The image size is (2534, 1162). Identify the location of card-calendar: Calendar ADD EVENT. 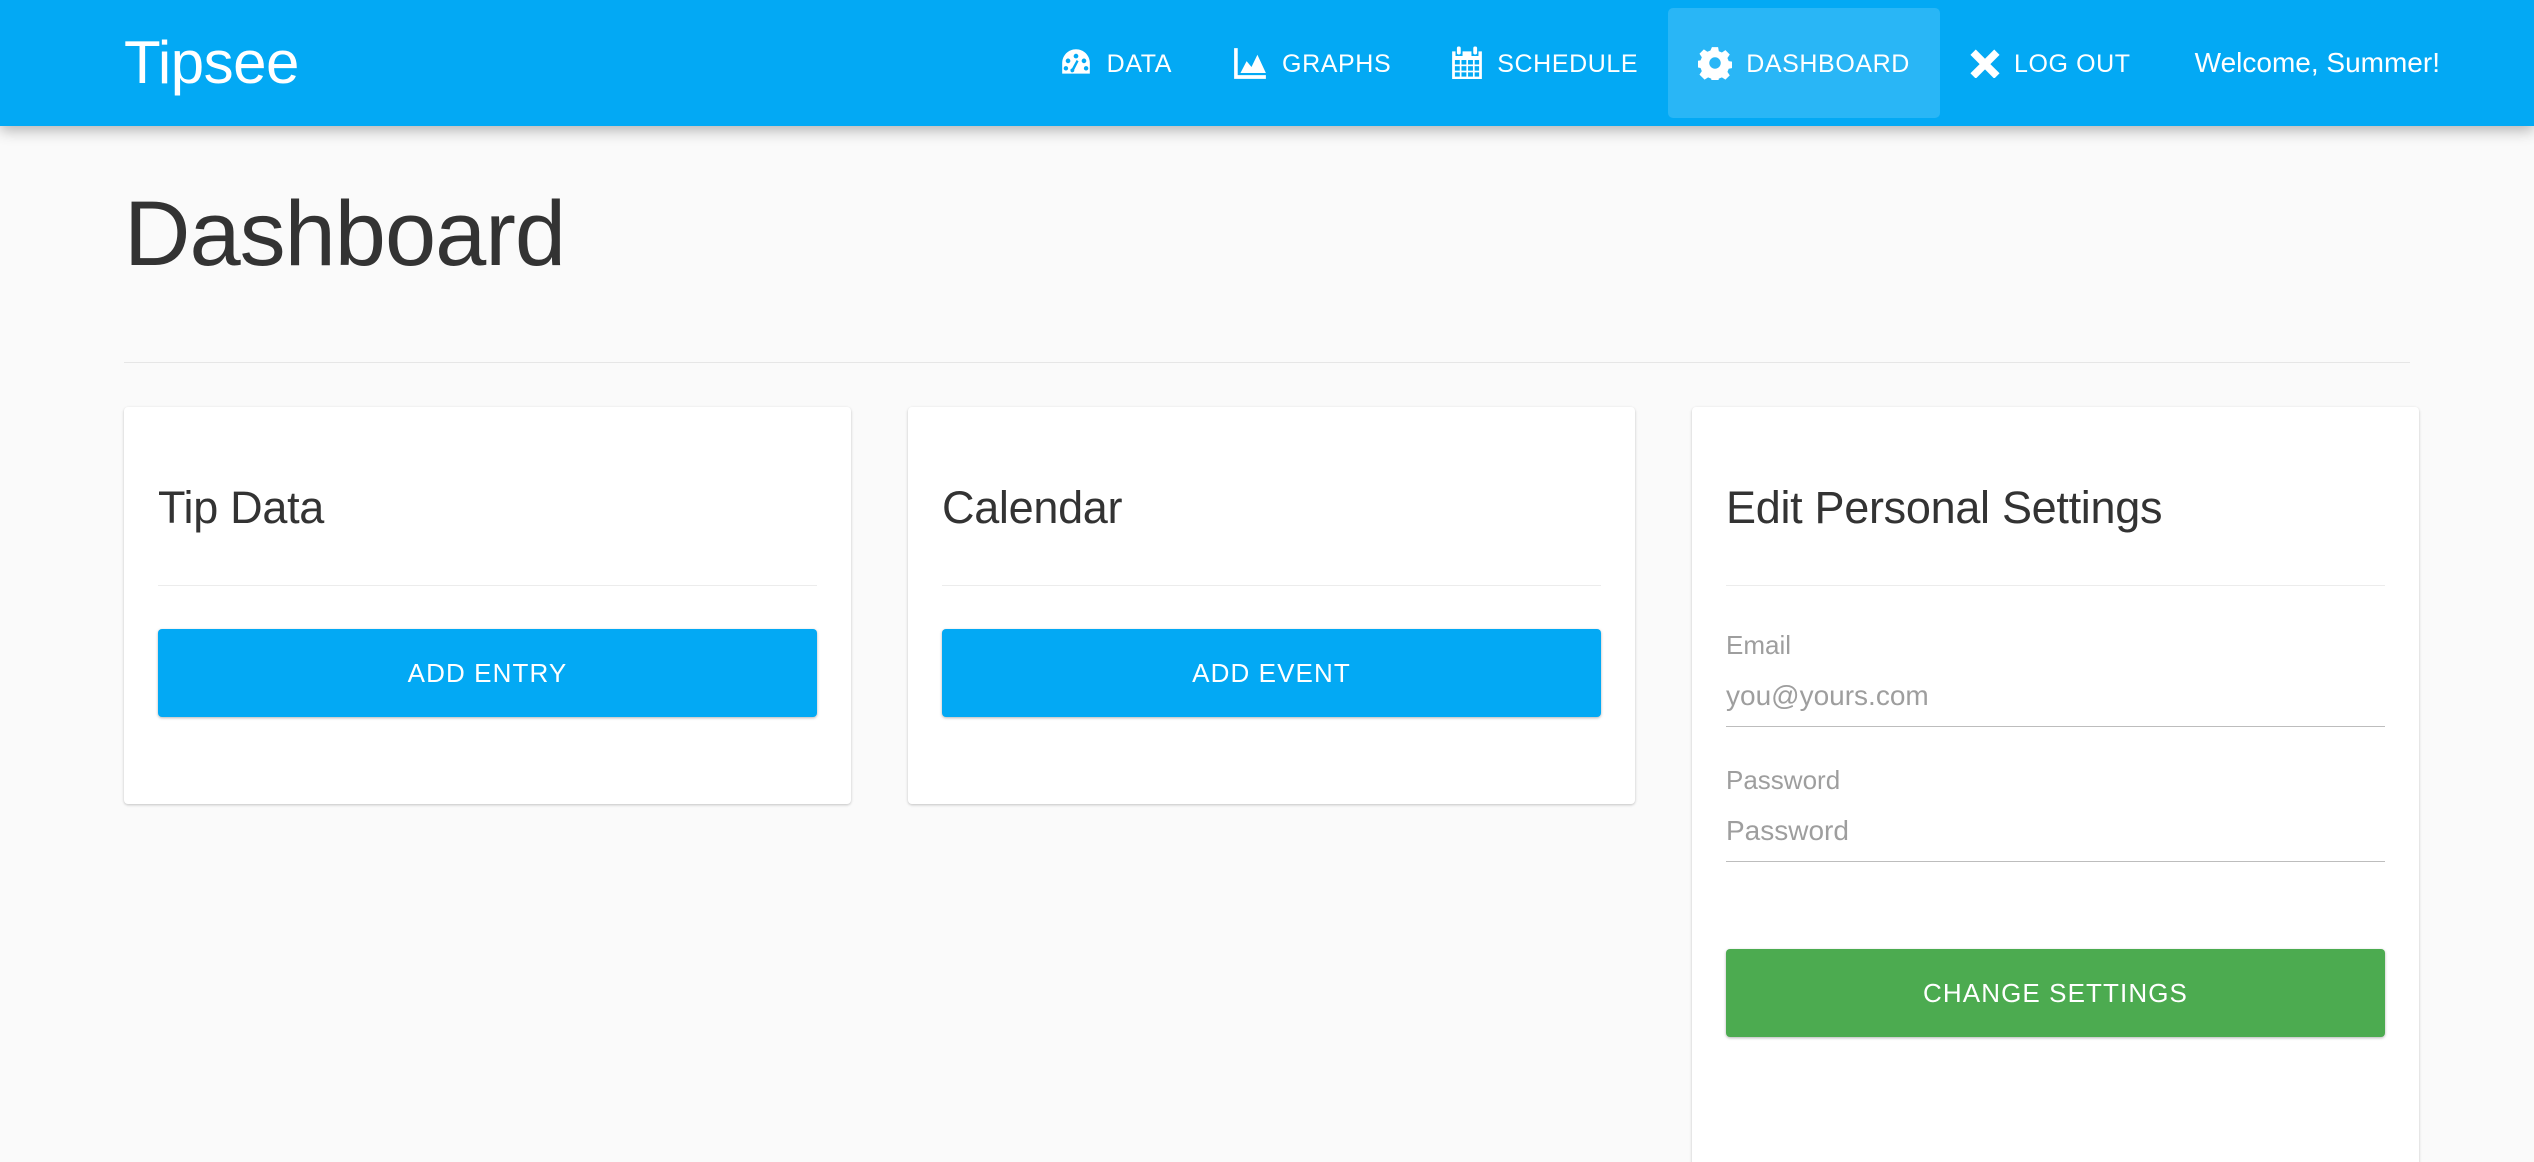
(1271, 605).